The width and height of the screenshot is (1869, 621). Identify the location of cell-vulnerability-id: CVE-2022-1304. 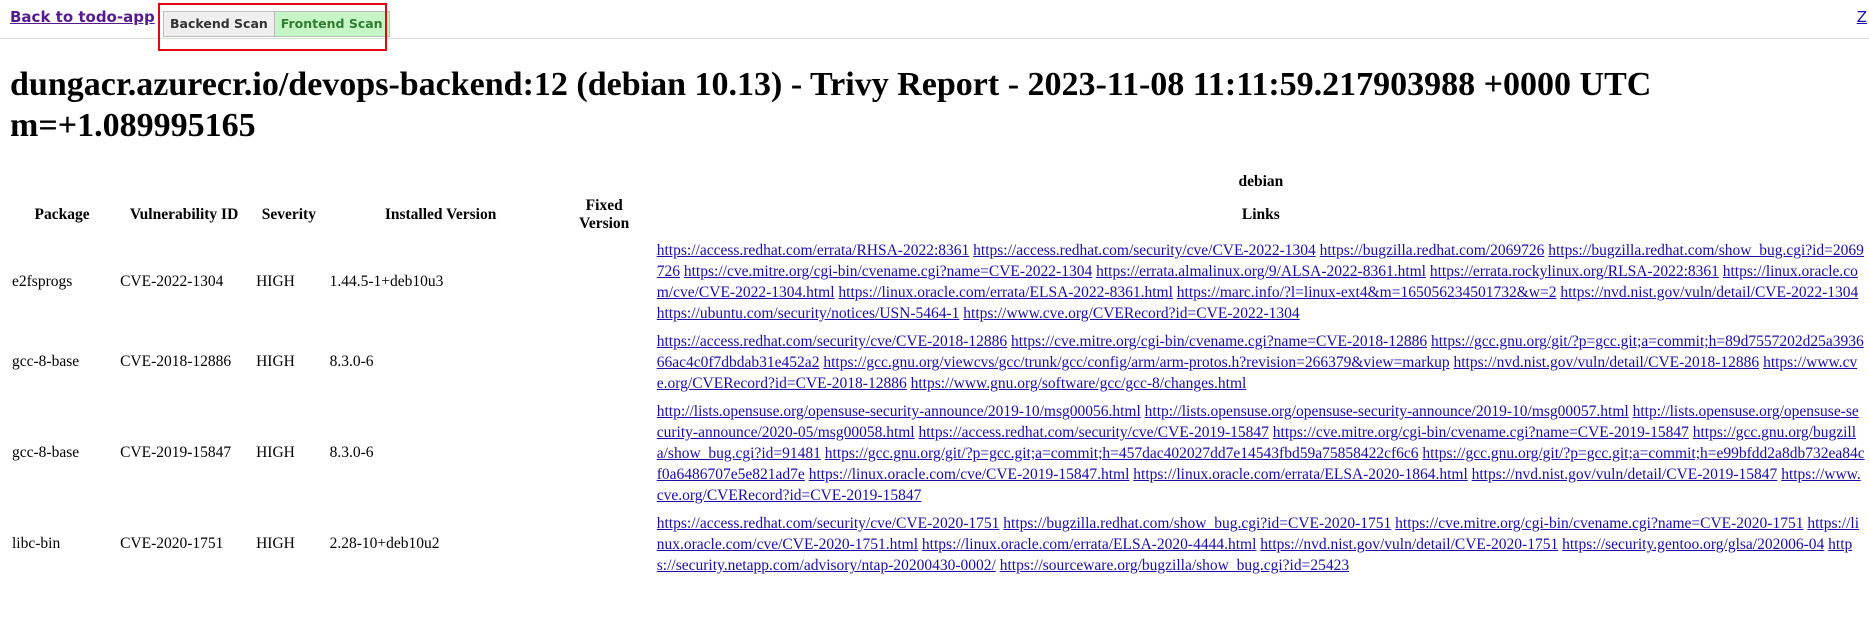
(172, 281).